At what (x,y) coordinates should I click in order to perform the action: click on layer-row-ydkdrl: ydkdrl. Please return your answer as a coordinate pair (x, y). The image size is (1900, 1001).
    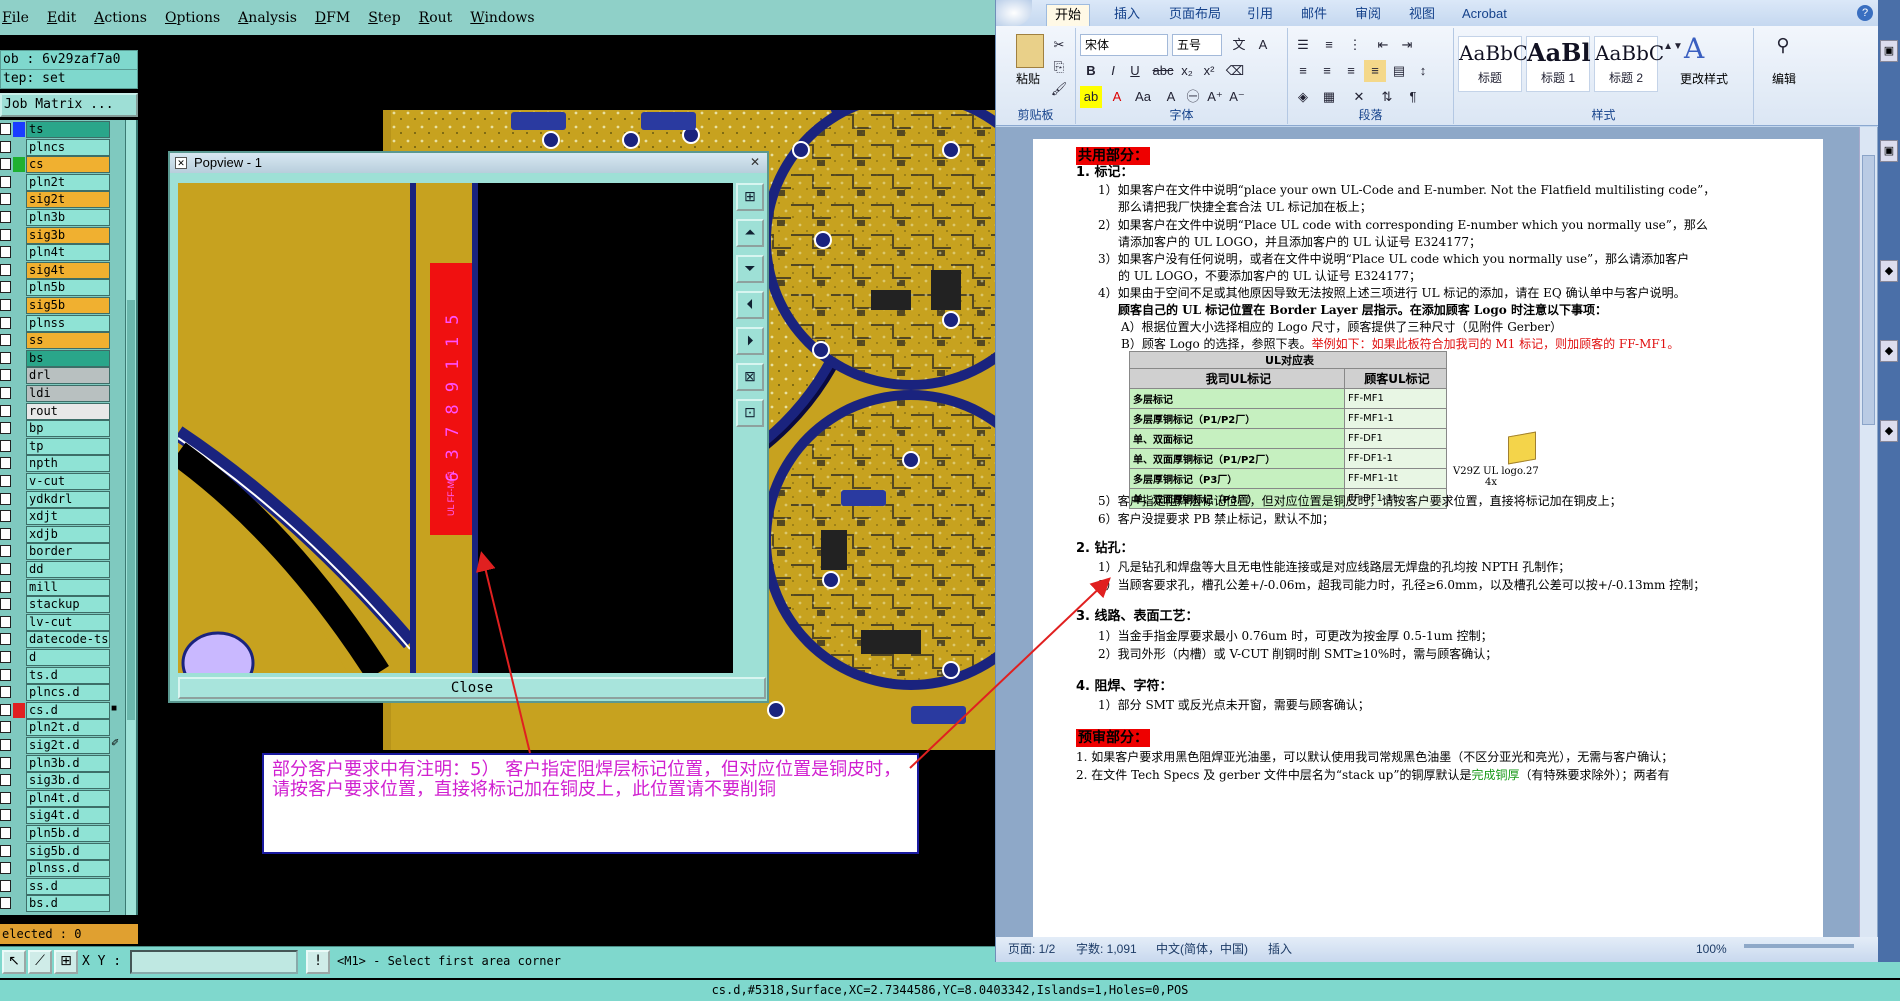
    Looking at the image, I should click on (69, 499).